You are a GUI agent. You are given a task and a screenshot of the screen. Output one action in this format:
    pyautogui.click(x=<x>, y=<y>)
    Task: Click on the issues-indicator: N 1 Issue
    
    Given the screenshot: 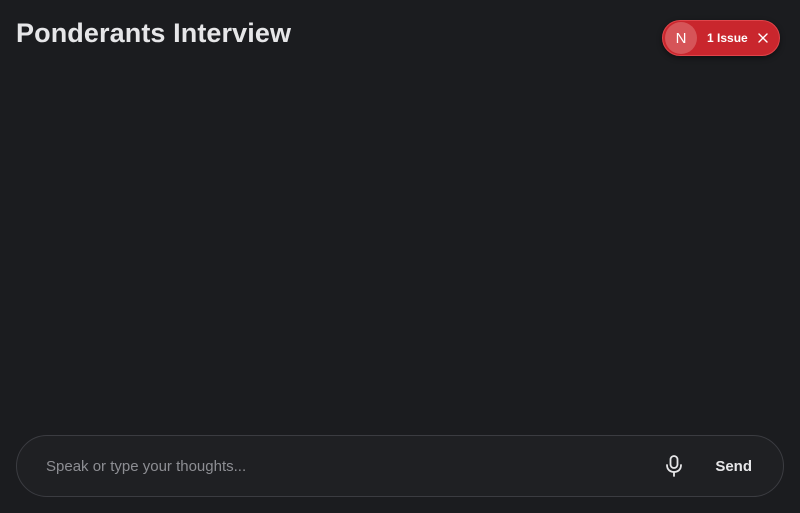 What is the action you would take?
    pyautogui.click(x=721, y=38)
    